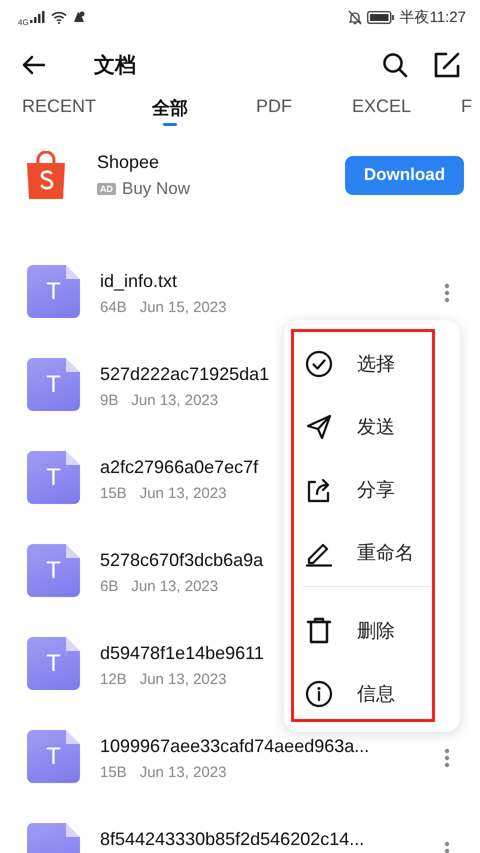 This screenshot has width=480, height=853. What do you see at coordinates (128, 162) in the screenshot?
I see `app-name: Shopee` at bounding box center [128, 162].